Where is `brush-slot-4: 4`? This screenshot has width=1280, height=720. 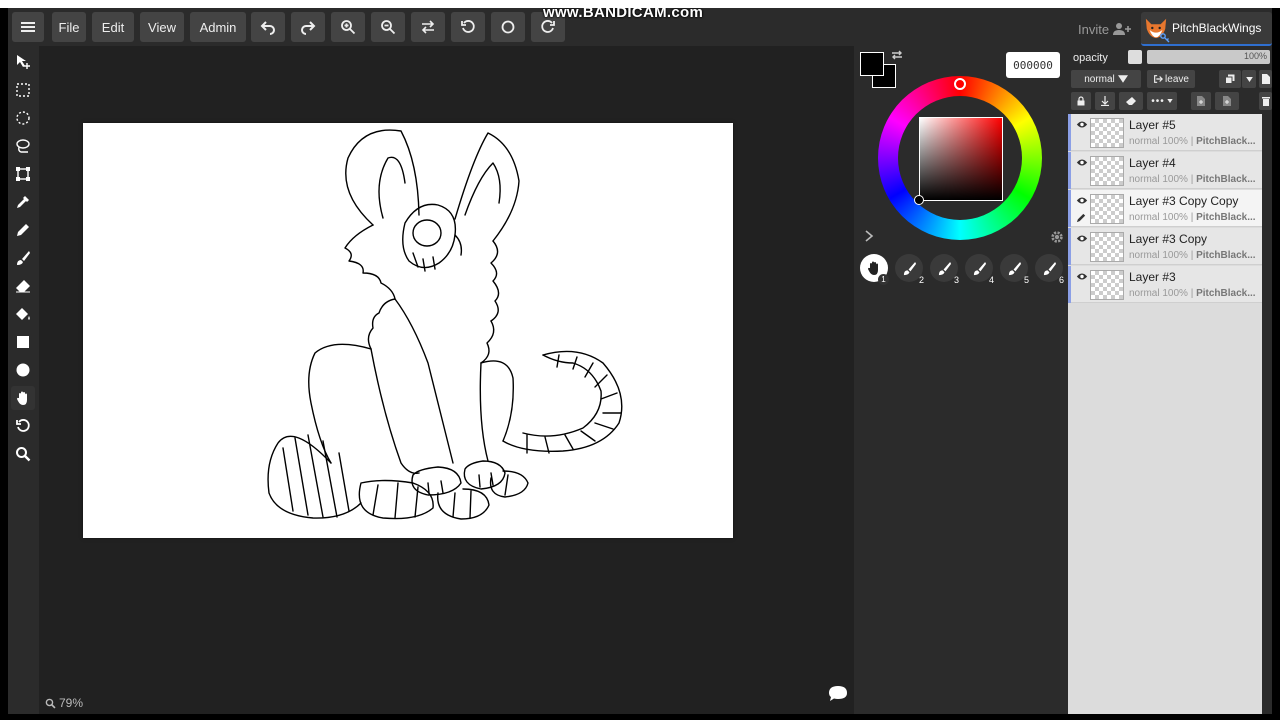 brush-slot-4: 4 is located at coordinates (979, 269).